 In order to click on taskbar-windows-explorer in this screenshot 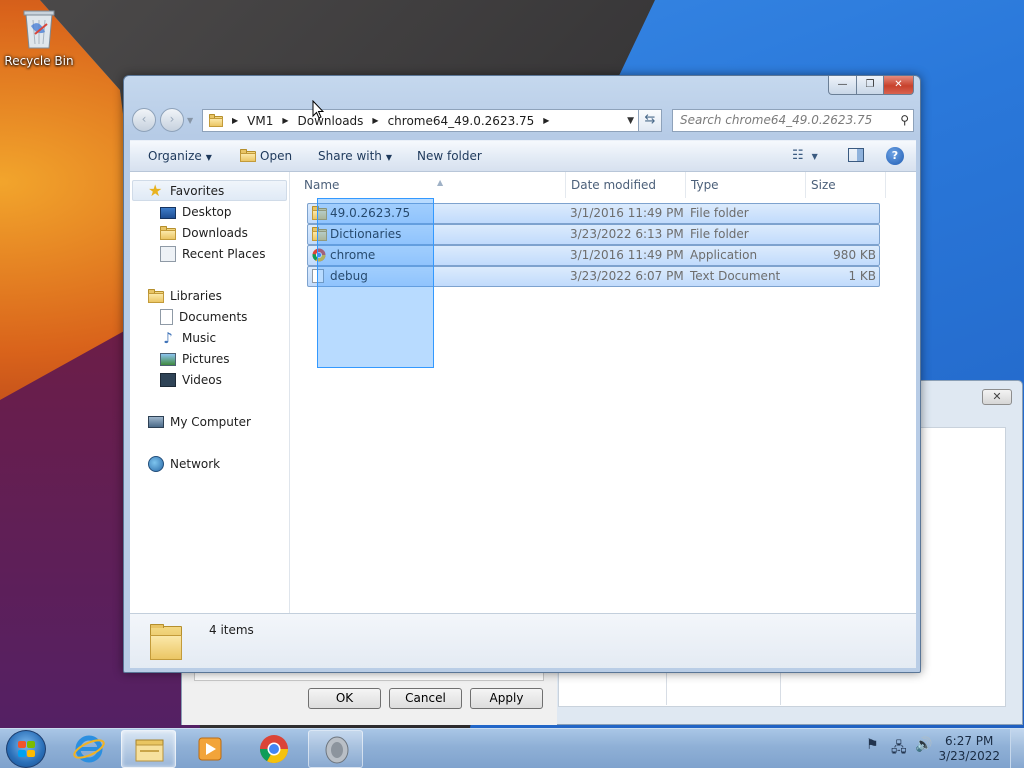, I will do `click(148, 749)`.